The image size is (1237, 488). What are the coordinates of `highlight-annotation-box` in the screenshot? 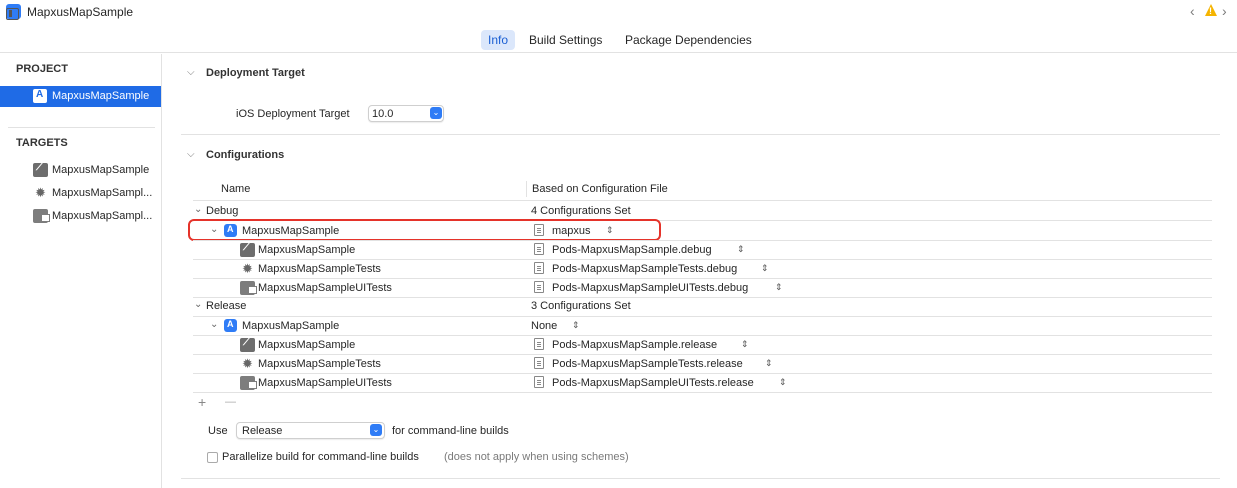 It's located at (424, 230).